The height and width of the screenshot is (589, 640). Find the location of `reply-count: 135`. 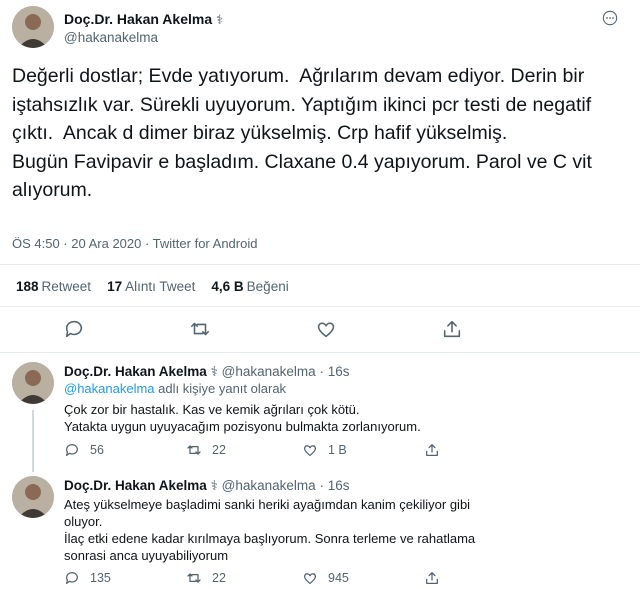

reply-count: 135 is located at coordinates (100, 578).